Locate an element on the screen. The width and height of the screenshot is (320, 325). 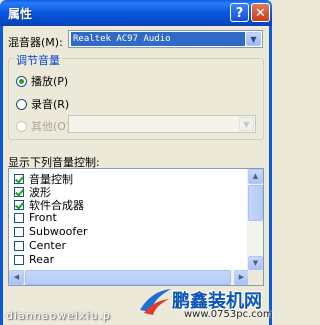
radio-playback-label: 播放(P) is located at coordinates (50, 81).